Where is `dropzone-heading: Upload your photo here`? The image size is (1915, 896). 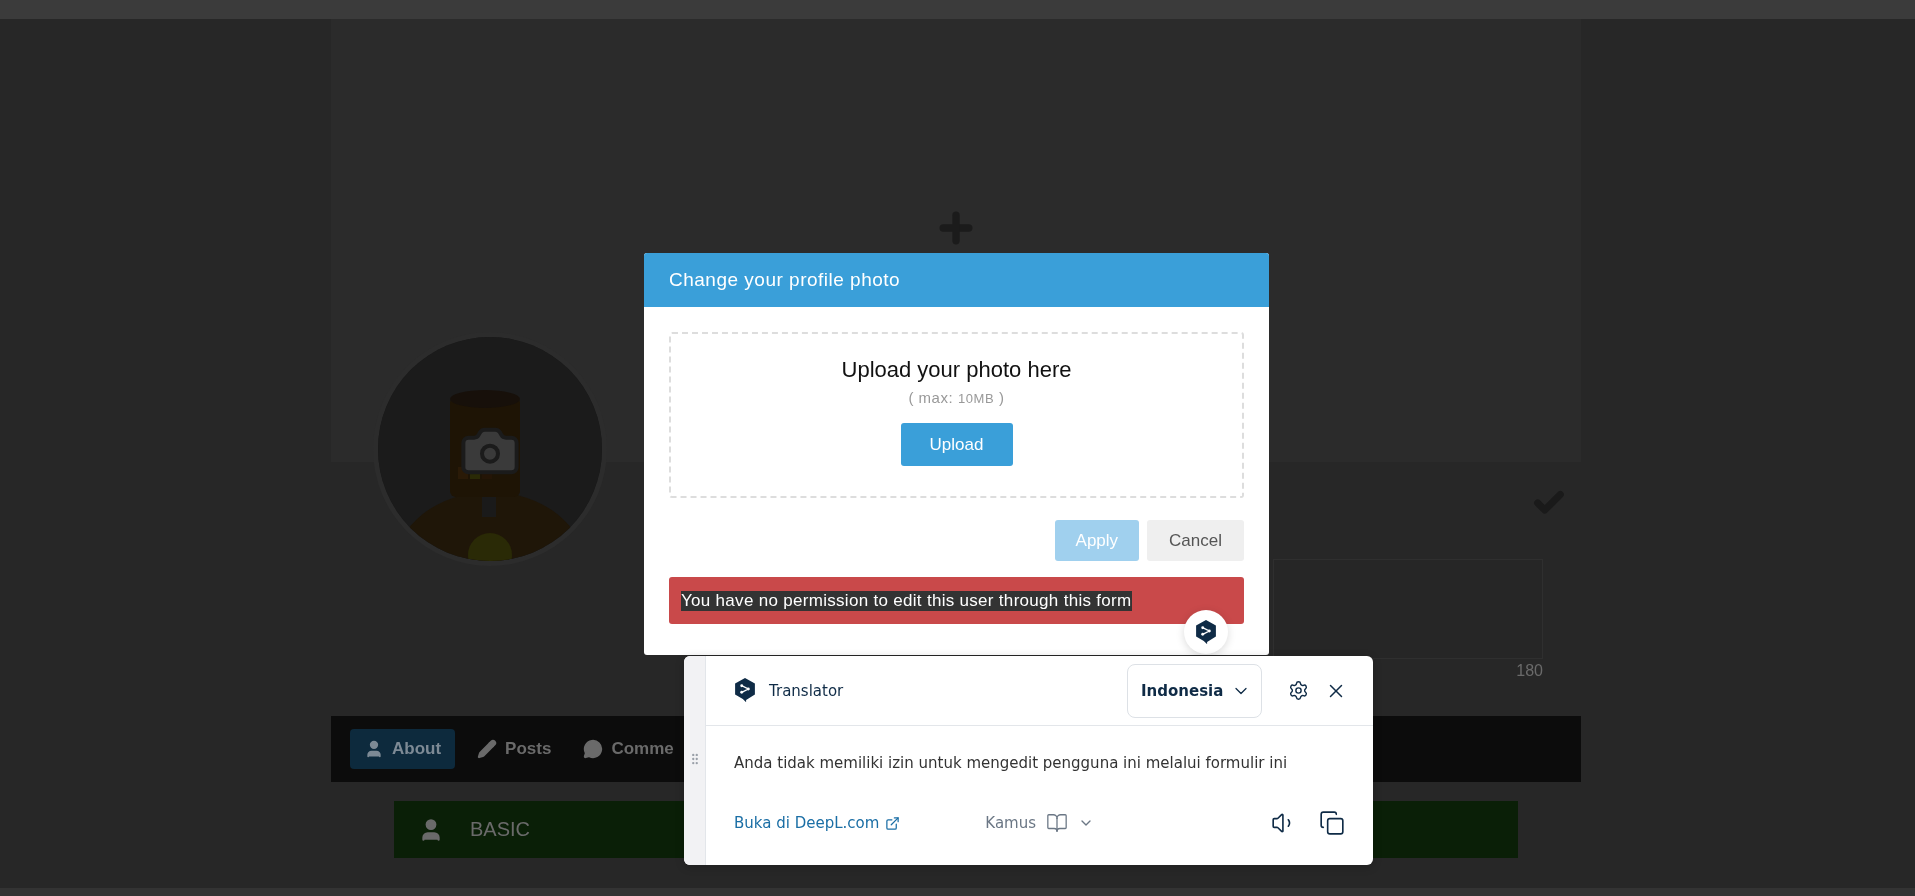 dropzone-heading: Upload your photo here is located at coordinates (956, 370).